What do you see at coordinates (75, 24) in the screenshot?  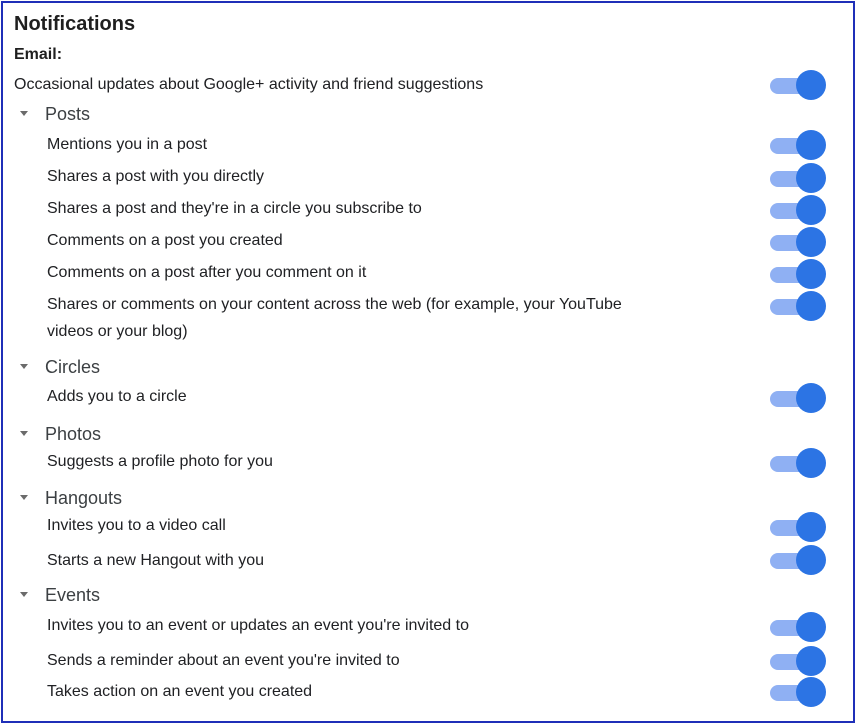 I see `page-title: Notifications` at bounding box center [75, 24].